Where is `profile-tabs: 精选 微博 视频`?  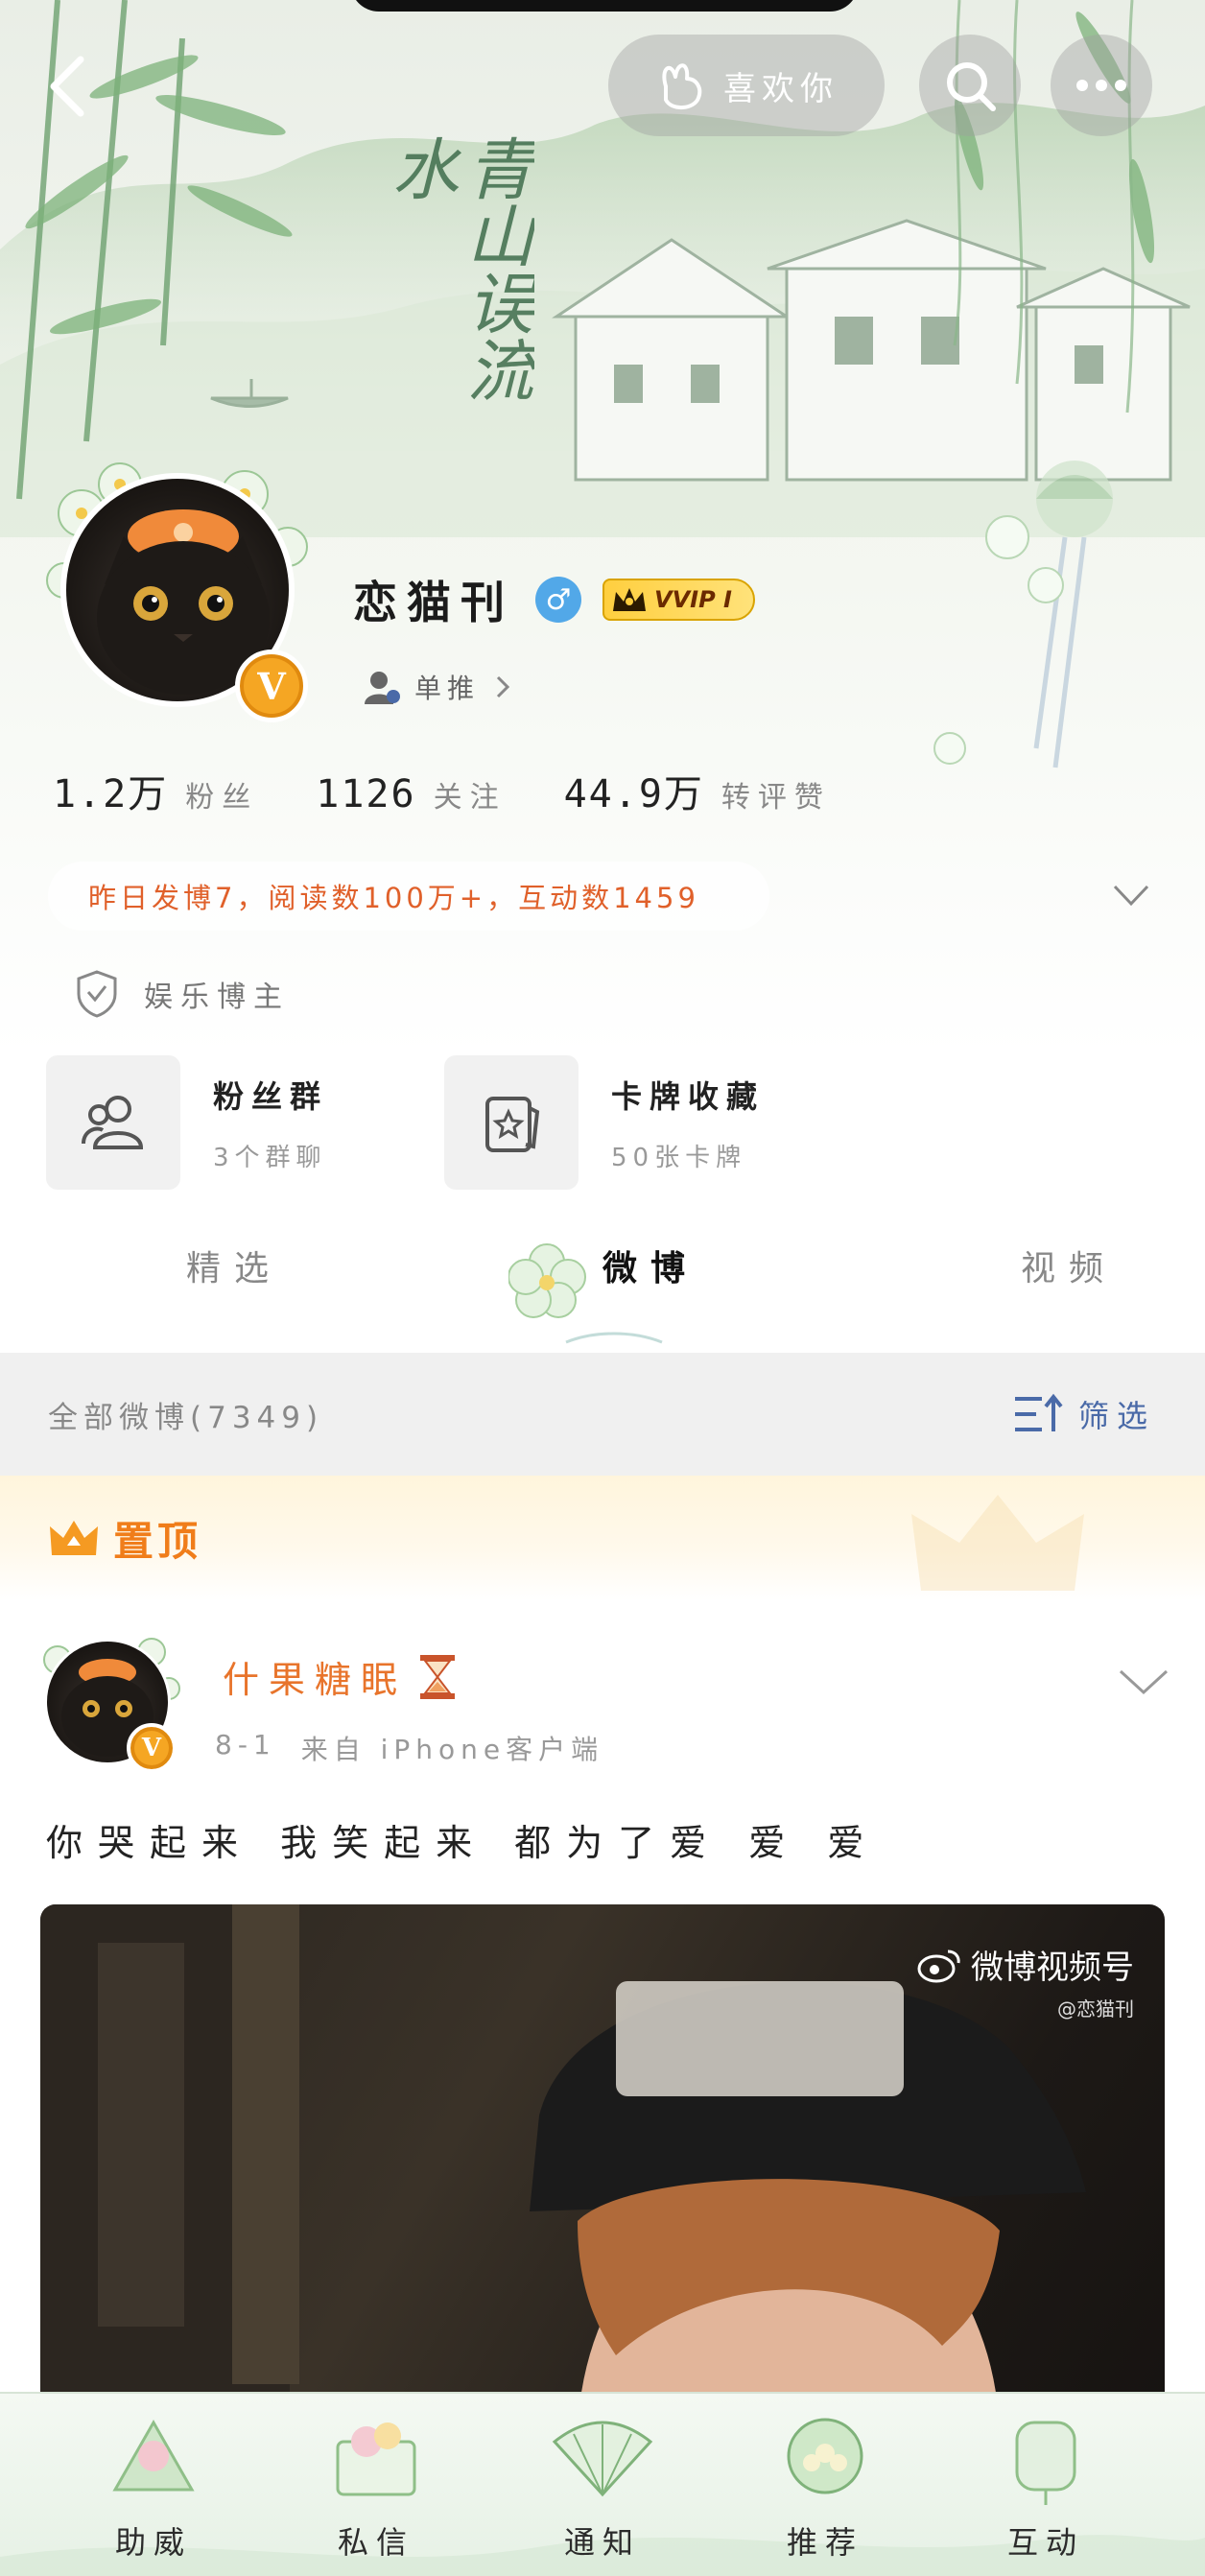
profile-tabs: 精选 微博 视频 is located at coordinates (602, 1281).